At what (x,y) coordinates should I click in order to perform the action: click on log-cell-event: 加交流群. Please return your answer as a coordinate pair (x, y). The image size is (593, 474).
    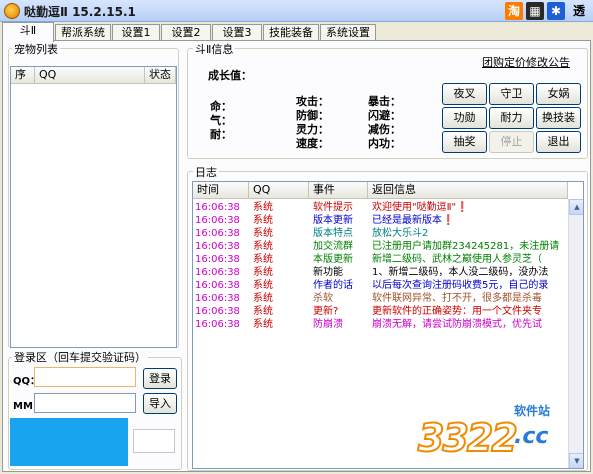
    Looking at the image, I should click on (333, 246).